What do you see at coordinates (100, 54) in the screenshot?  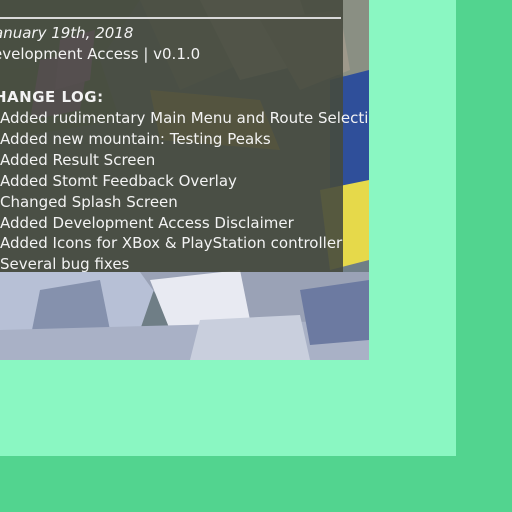 I see `version-label: evelopment Access | v0.1.0` at bounding box center [100, 54].